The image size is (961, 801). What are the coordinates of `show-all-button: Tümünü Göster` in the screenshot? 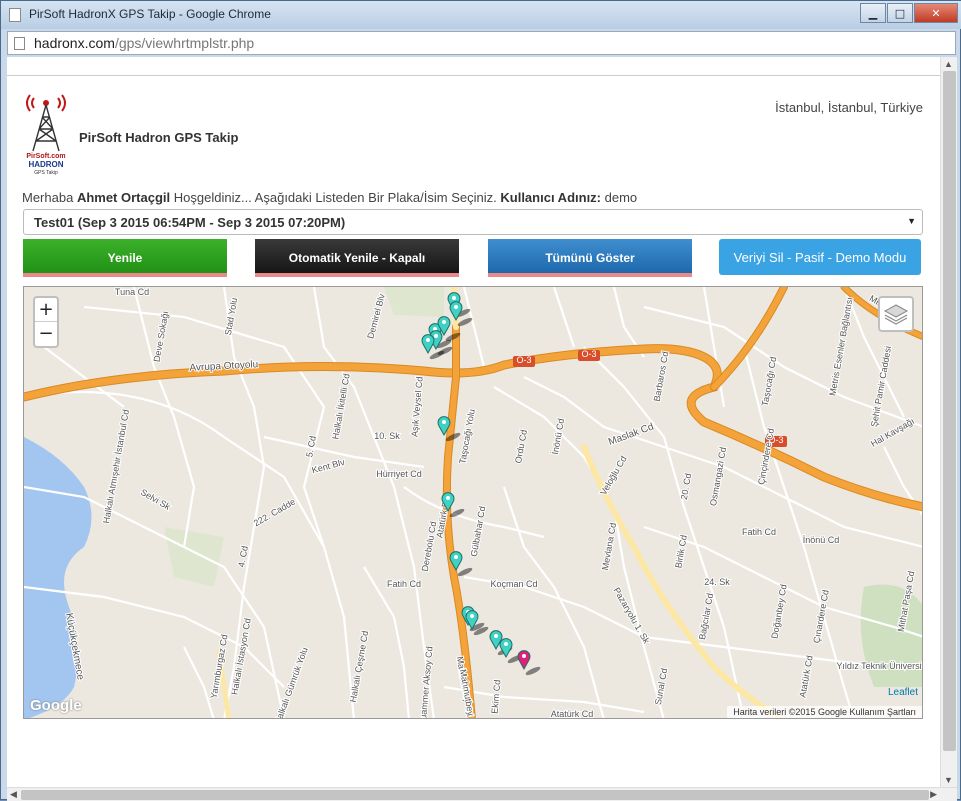 It's located at (590, 258).